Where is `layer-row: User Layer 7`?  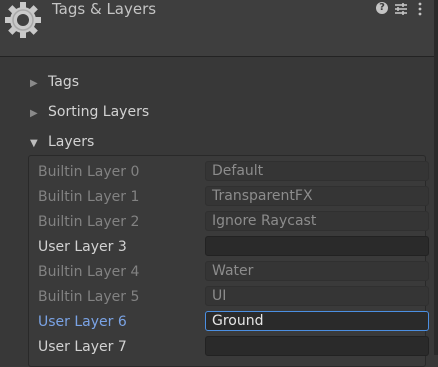
layer-row: User Layer 7 is located at coordinates (229, 346).